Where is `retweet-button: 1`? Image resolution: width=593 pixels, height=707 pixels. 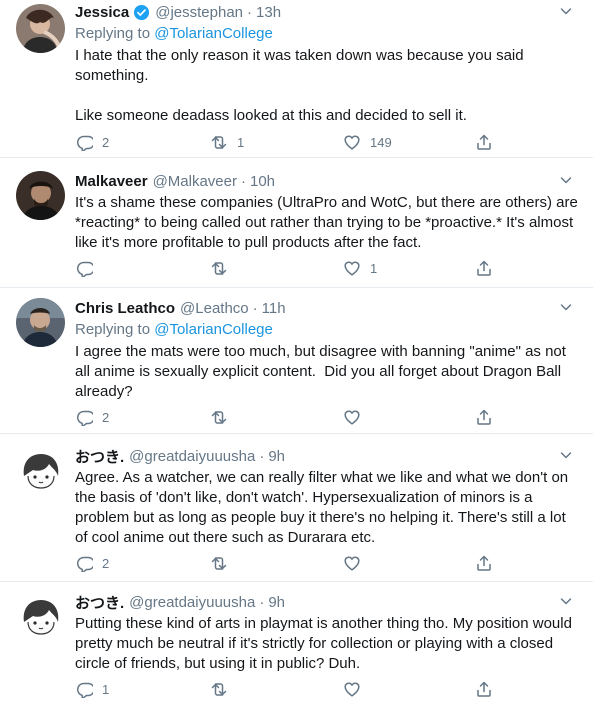 retweet-button: 1 is located at coordinates (227, 142).